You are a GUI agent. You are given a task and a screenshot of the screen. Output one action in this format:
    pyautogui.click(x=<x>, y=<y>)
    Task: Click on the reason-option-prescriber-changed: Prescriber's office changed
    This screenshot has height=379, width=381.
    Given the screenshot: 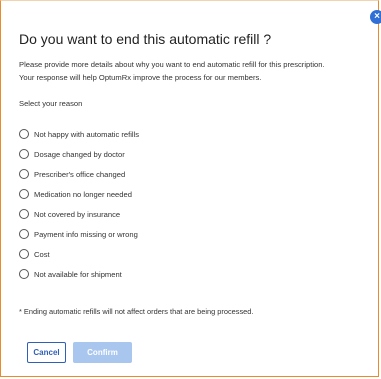 What is the action you would take?
    pyautogui.click(x=79, y=174)
    